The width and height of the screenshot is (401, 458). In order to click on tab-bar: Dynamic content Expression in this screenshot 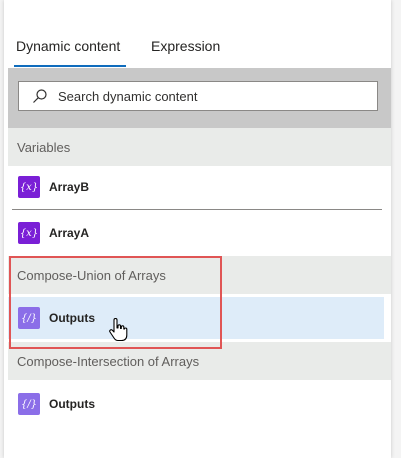, I will do `click(197, 34)`.